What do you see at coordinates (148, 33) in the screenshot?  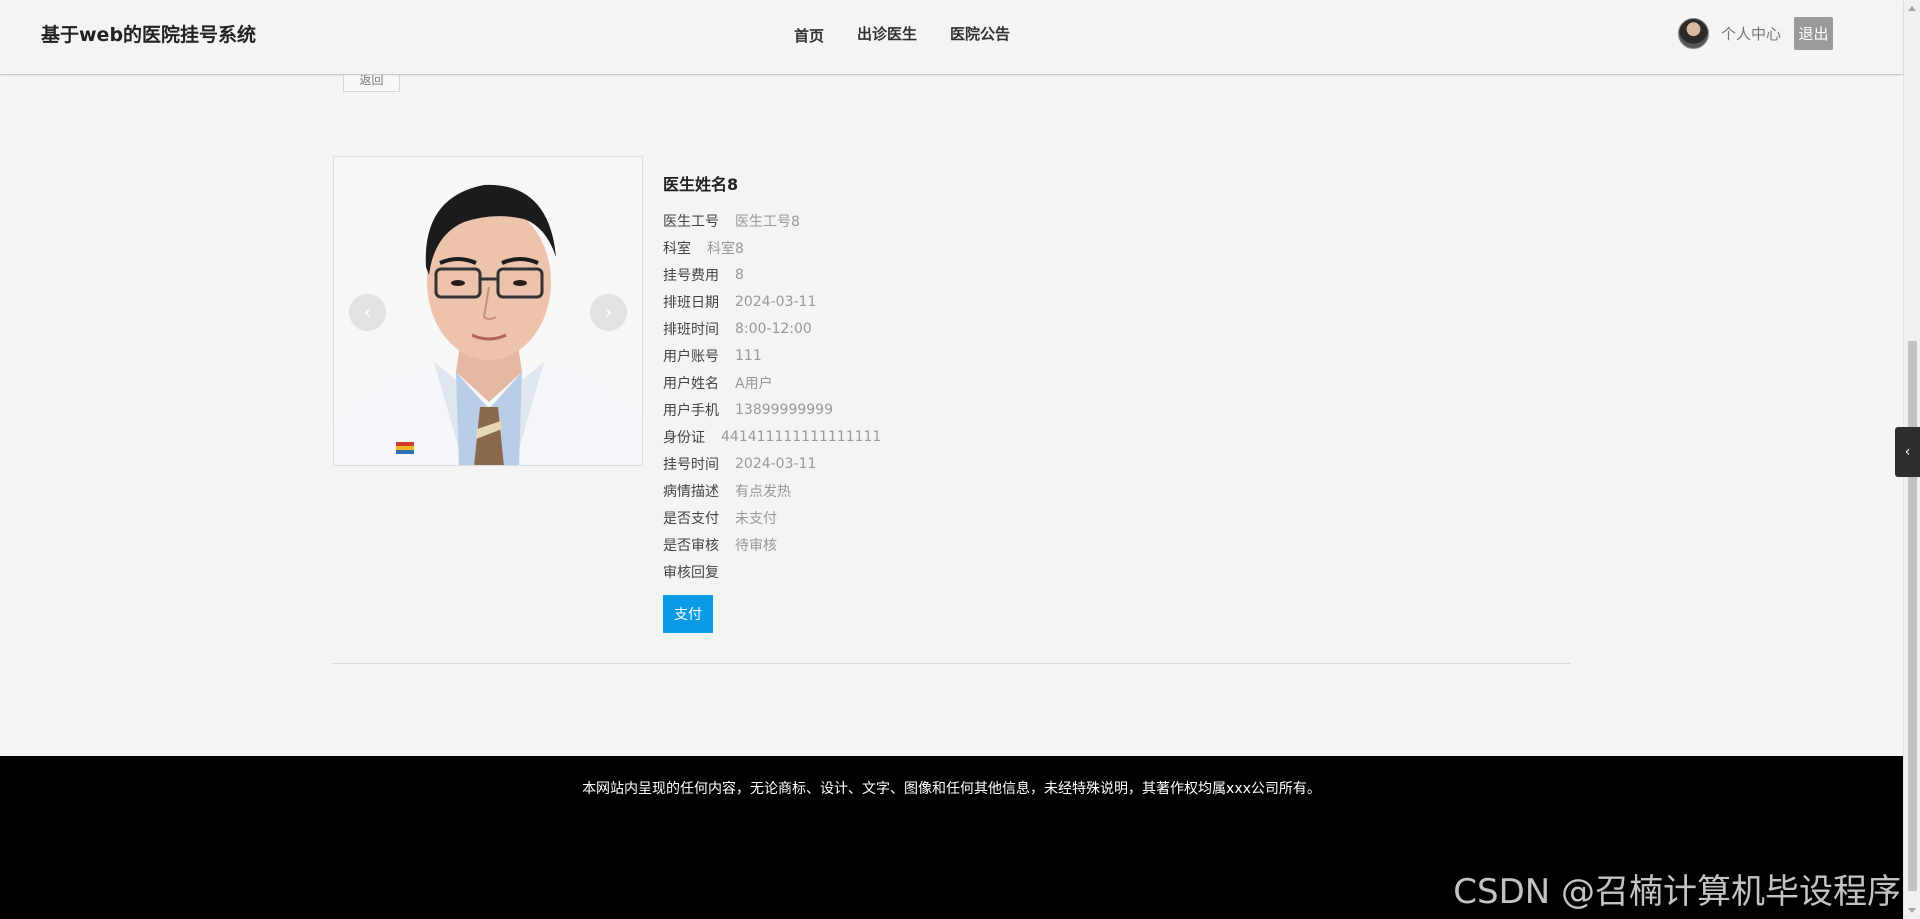 I see `site-title: 基于web的医院挂号系统` at bounding box center [148, 33].